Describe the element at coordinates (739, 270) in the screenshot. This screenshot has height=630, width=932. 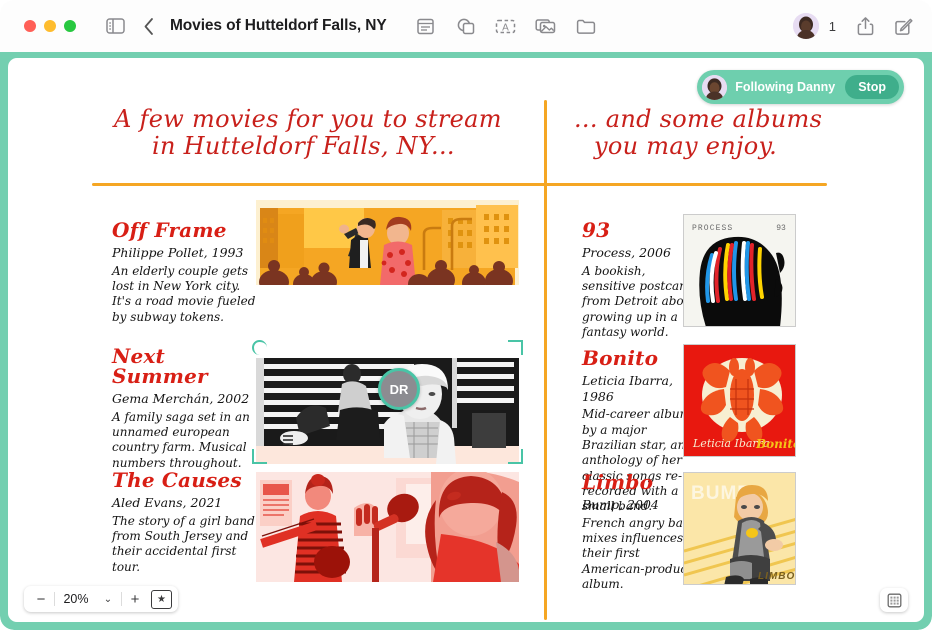
I see `album-cover: PROCESS 93` at that location.